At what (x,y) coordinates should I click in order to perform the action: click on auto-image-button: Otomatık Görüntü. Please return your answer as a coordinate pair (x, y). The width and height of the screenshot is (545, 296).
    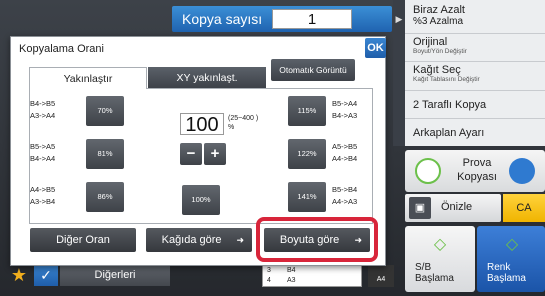
    Looking at the image, I should click on (313, 70).